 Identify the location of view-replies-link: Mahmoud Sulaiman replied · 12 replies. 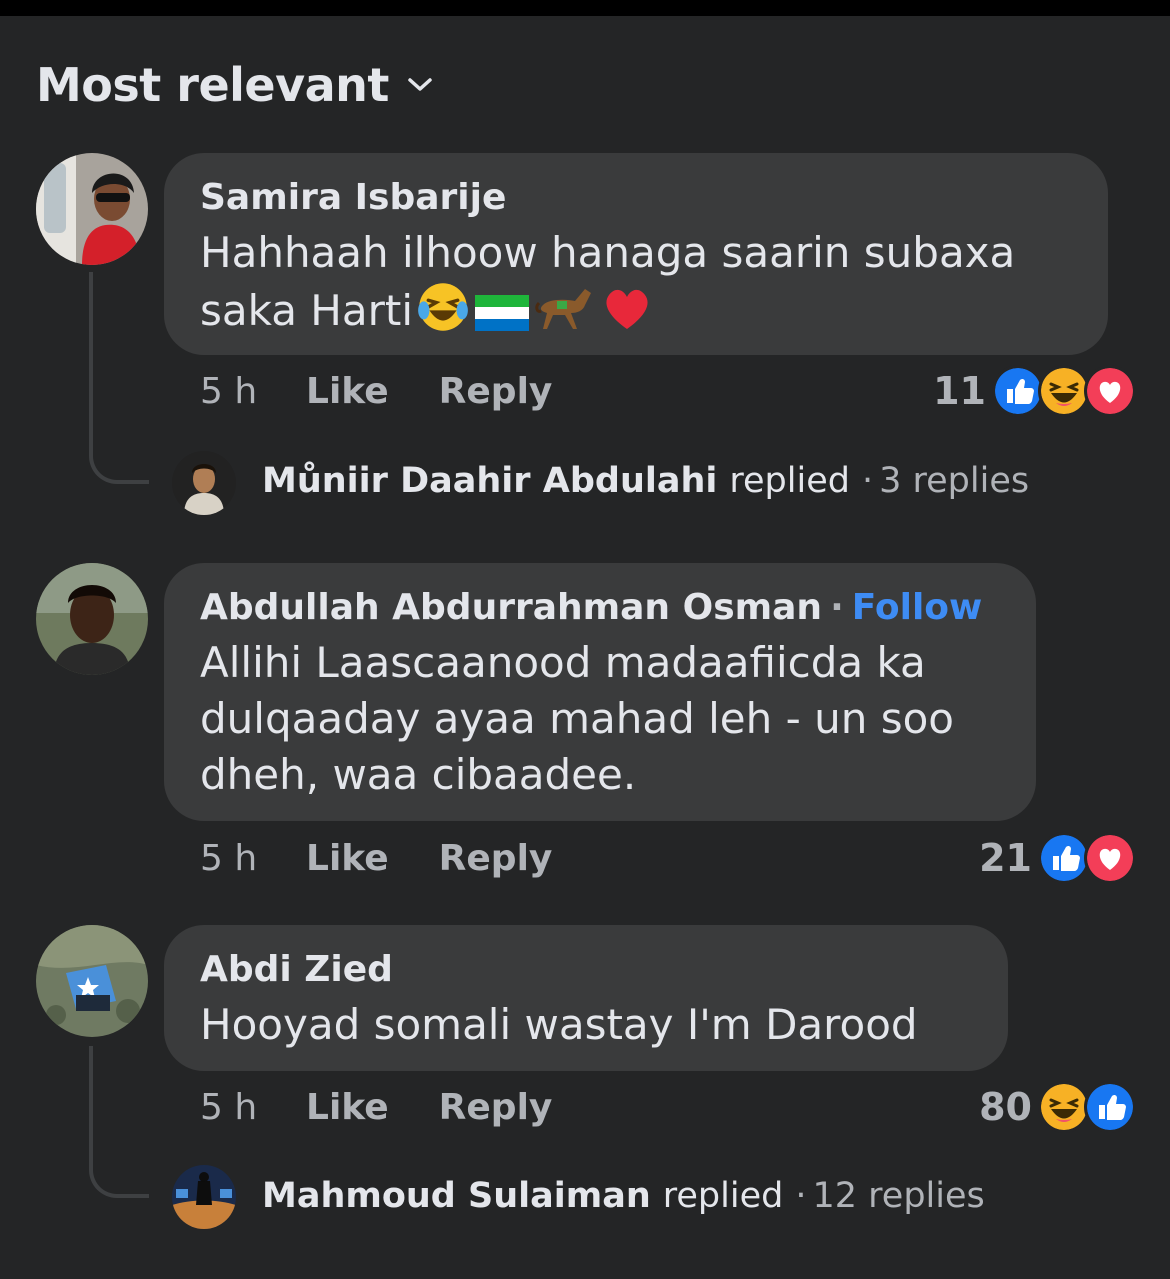
(623, 1196).